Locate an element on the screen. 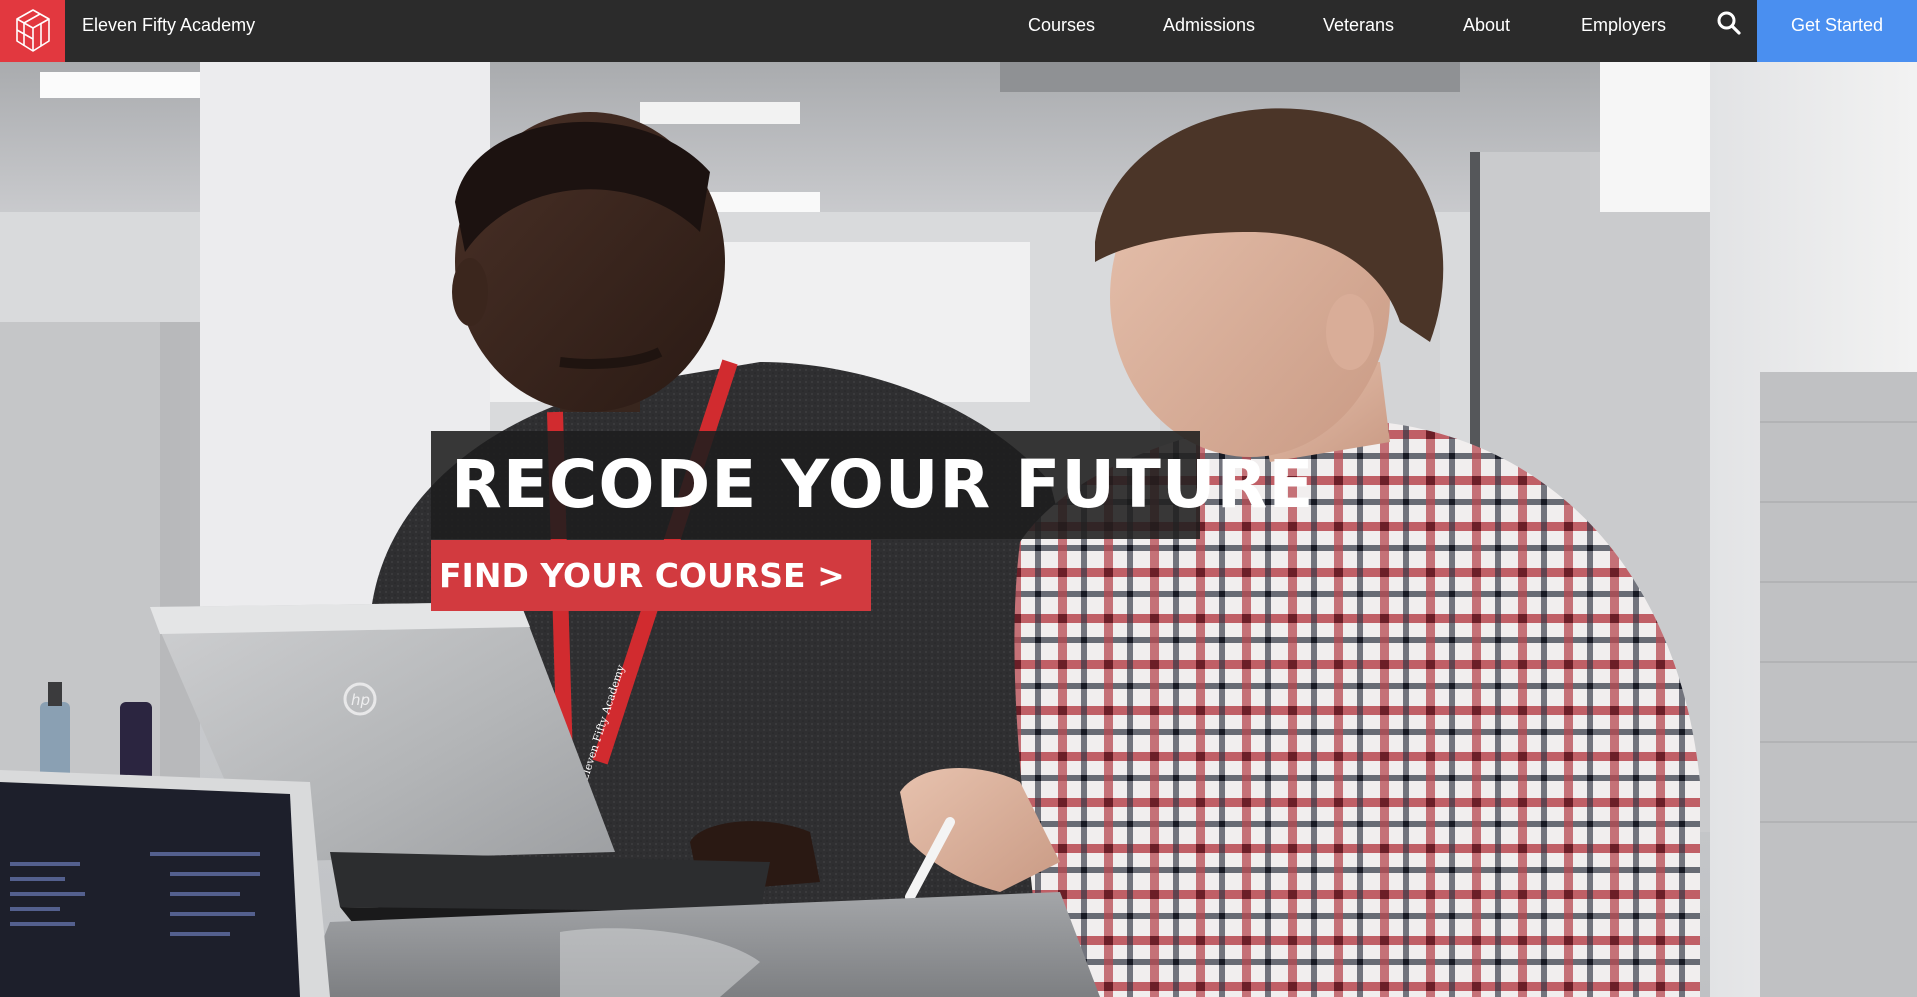  search-icon is located at coordinates (1729, 23).